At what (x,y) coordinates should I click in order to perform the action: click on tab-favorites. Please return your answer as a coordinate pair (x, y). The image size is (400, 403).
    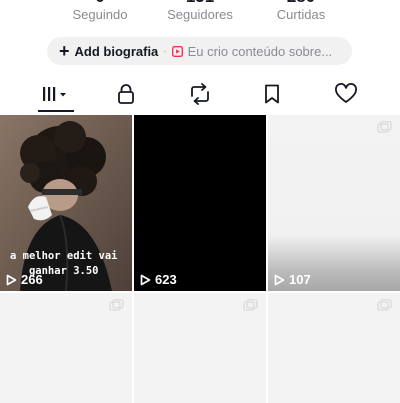
    Looking at the image, I should click on (272, 94).